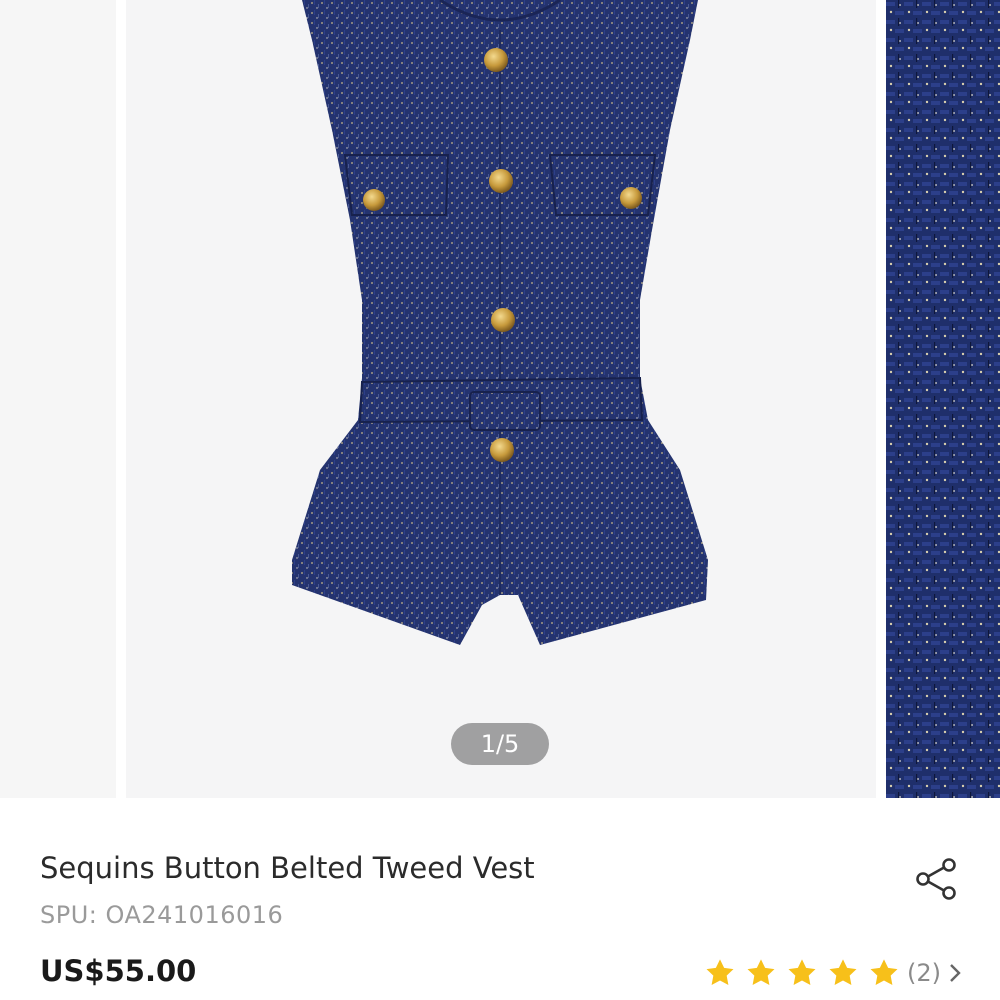 The image size is (1000, 1000). Describe the element at coordinates (500, 744) in the screenshot. I see `carousel-page-indicator: 1/5` at that location.